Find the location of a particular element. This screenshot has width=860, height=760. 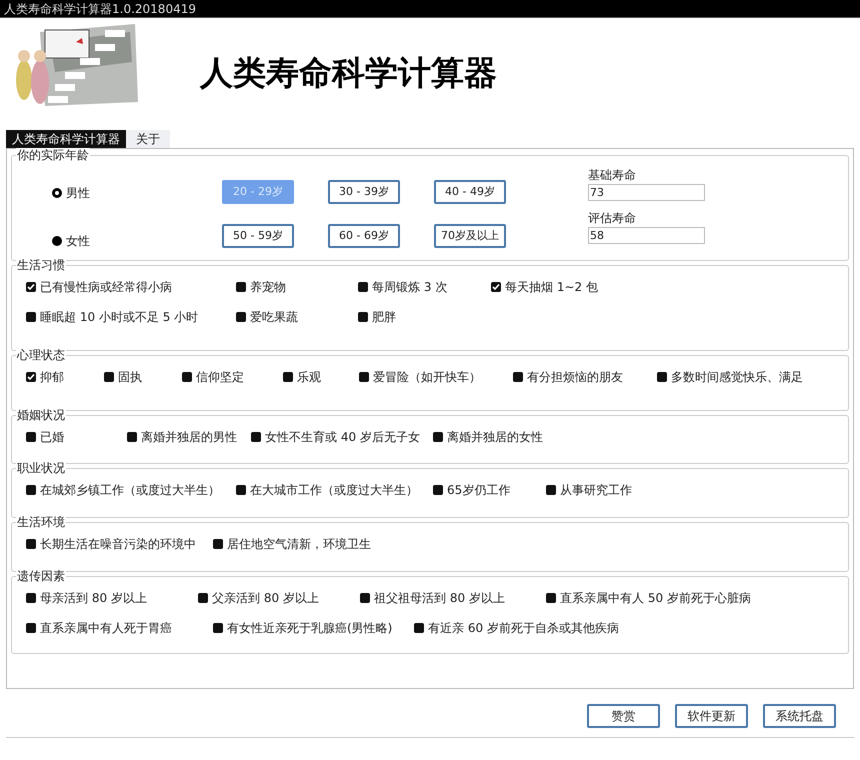

checkbox-label: 父亲活到 80 岁以上 is located at coordinates (265, 598).